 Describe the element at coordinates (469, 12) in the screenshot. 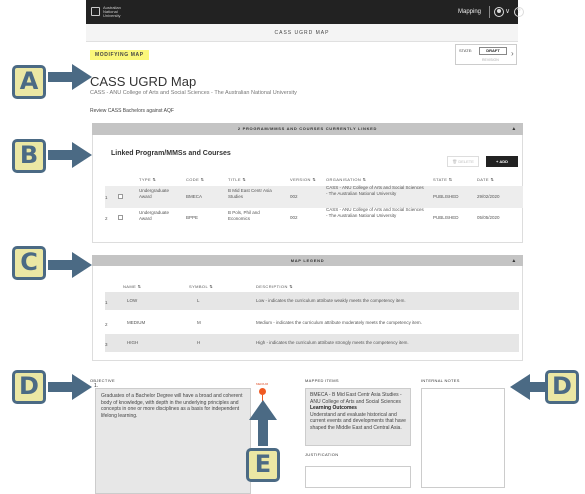

I see `mapping-link: Mapping` at that location.